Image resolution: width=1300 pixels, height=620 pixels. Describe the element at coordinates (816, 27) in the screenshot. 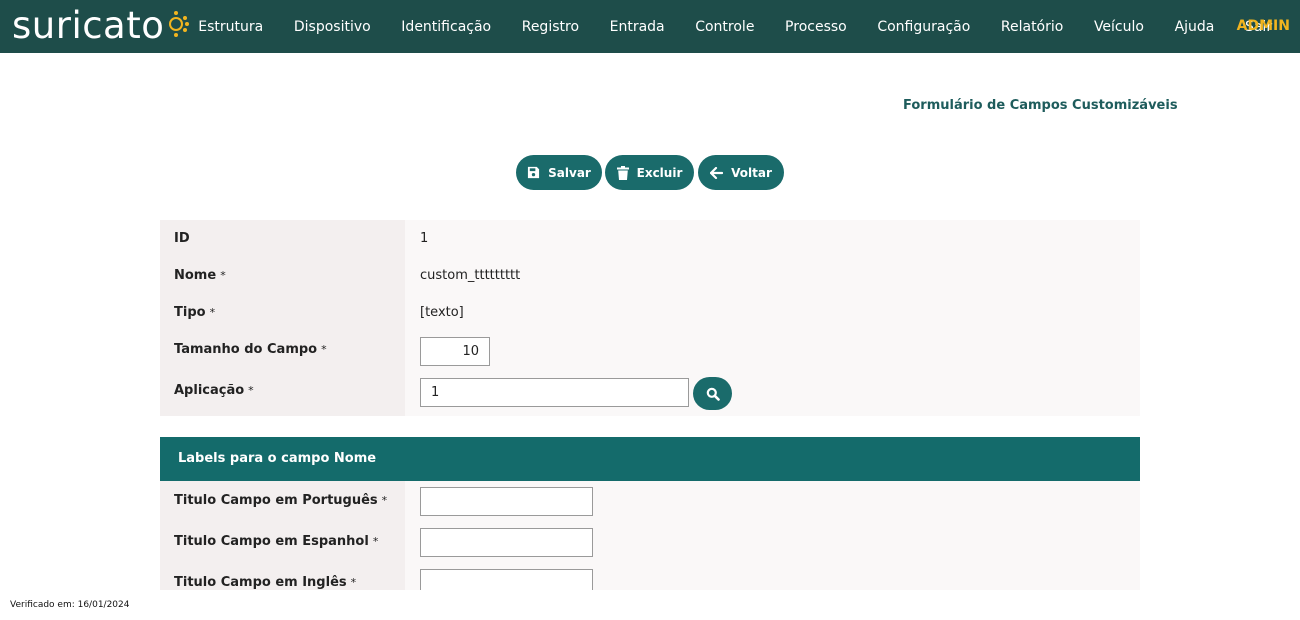

I see `menu-item-processo: Processo` at that location.